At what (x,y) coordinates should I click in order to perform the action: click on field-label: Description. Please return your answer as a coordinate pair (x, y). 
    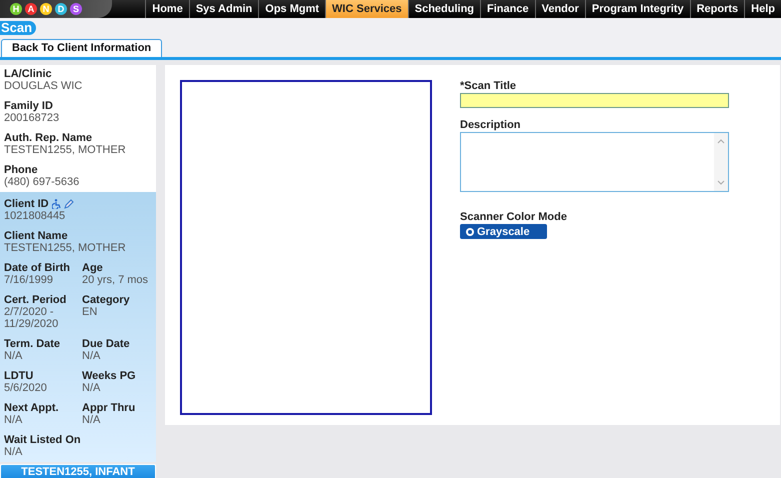
    Looking at the image, I should click on (491, 125).